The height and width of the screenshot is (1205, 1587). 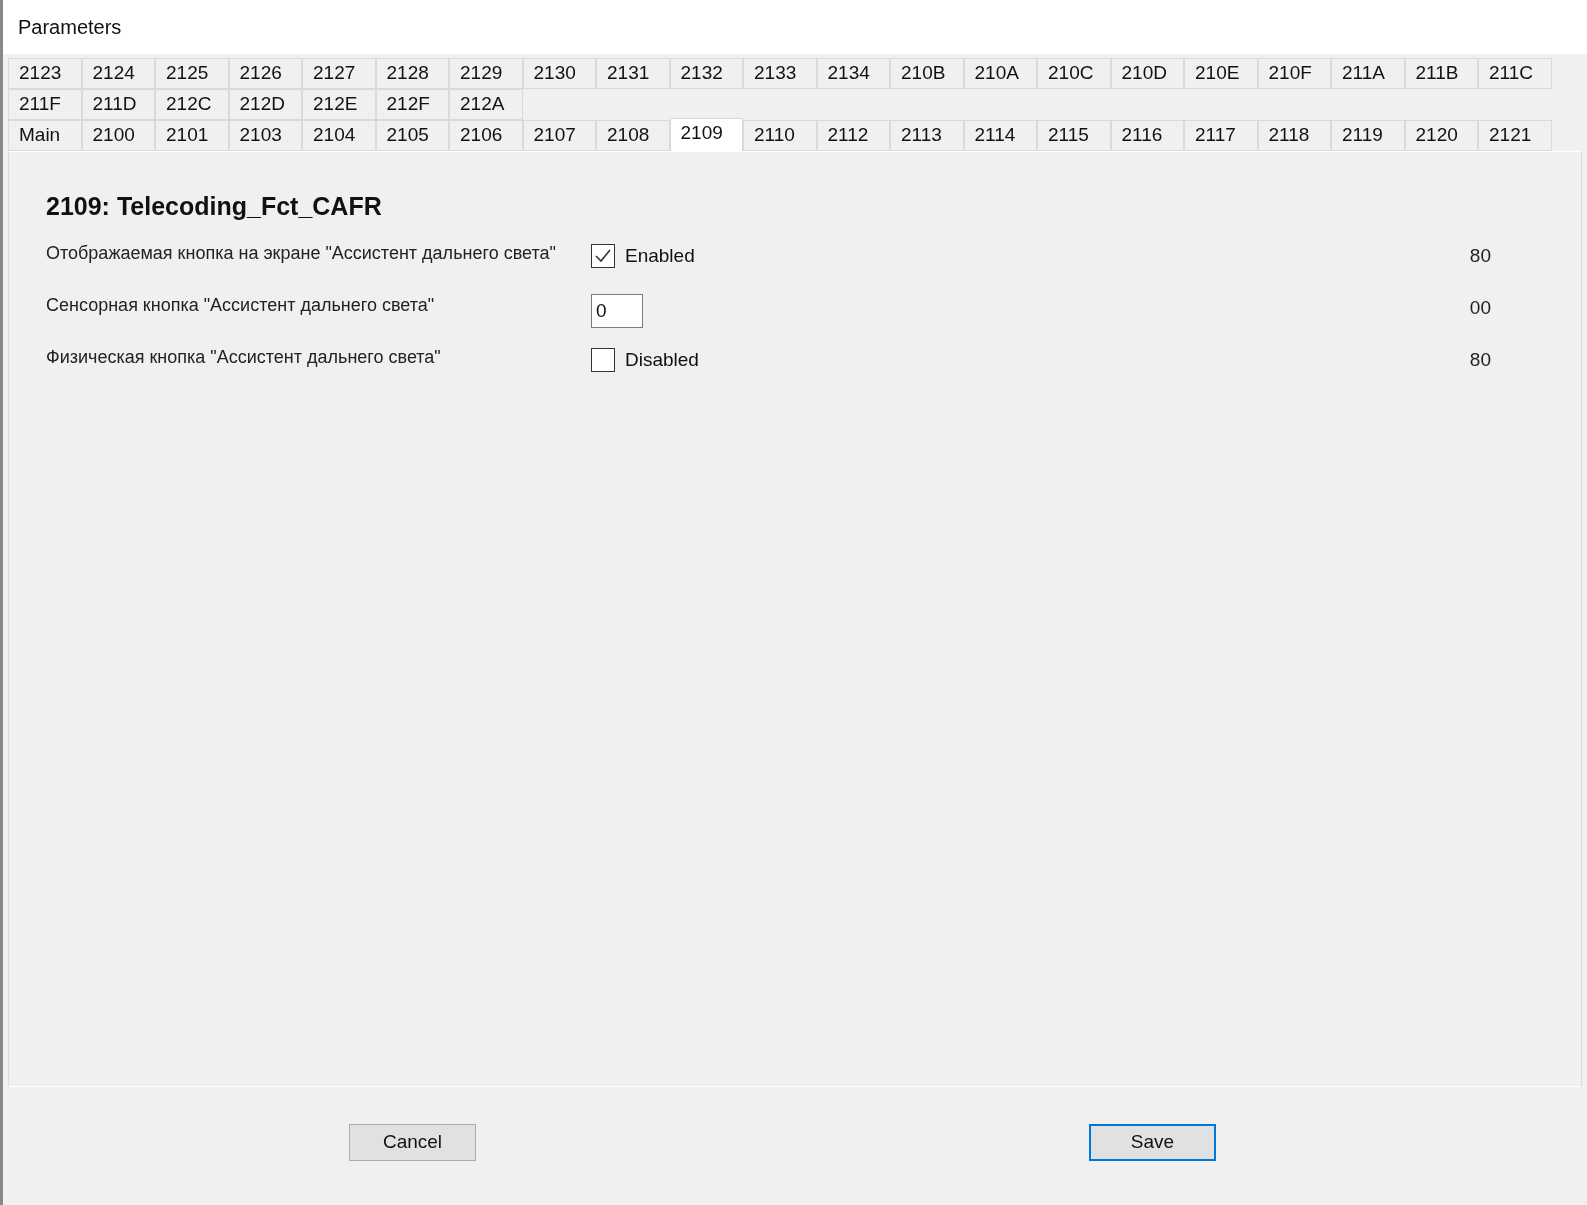 I want to click on tab: 211F, so click(x=45, y=104).